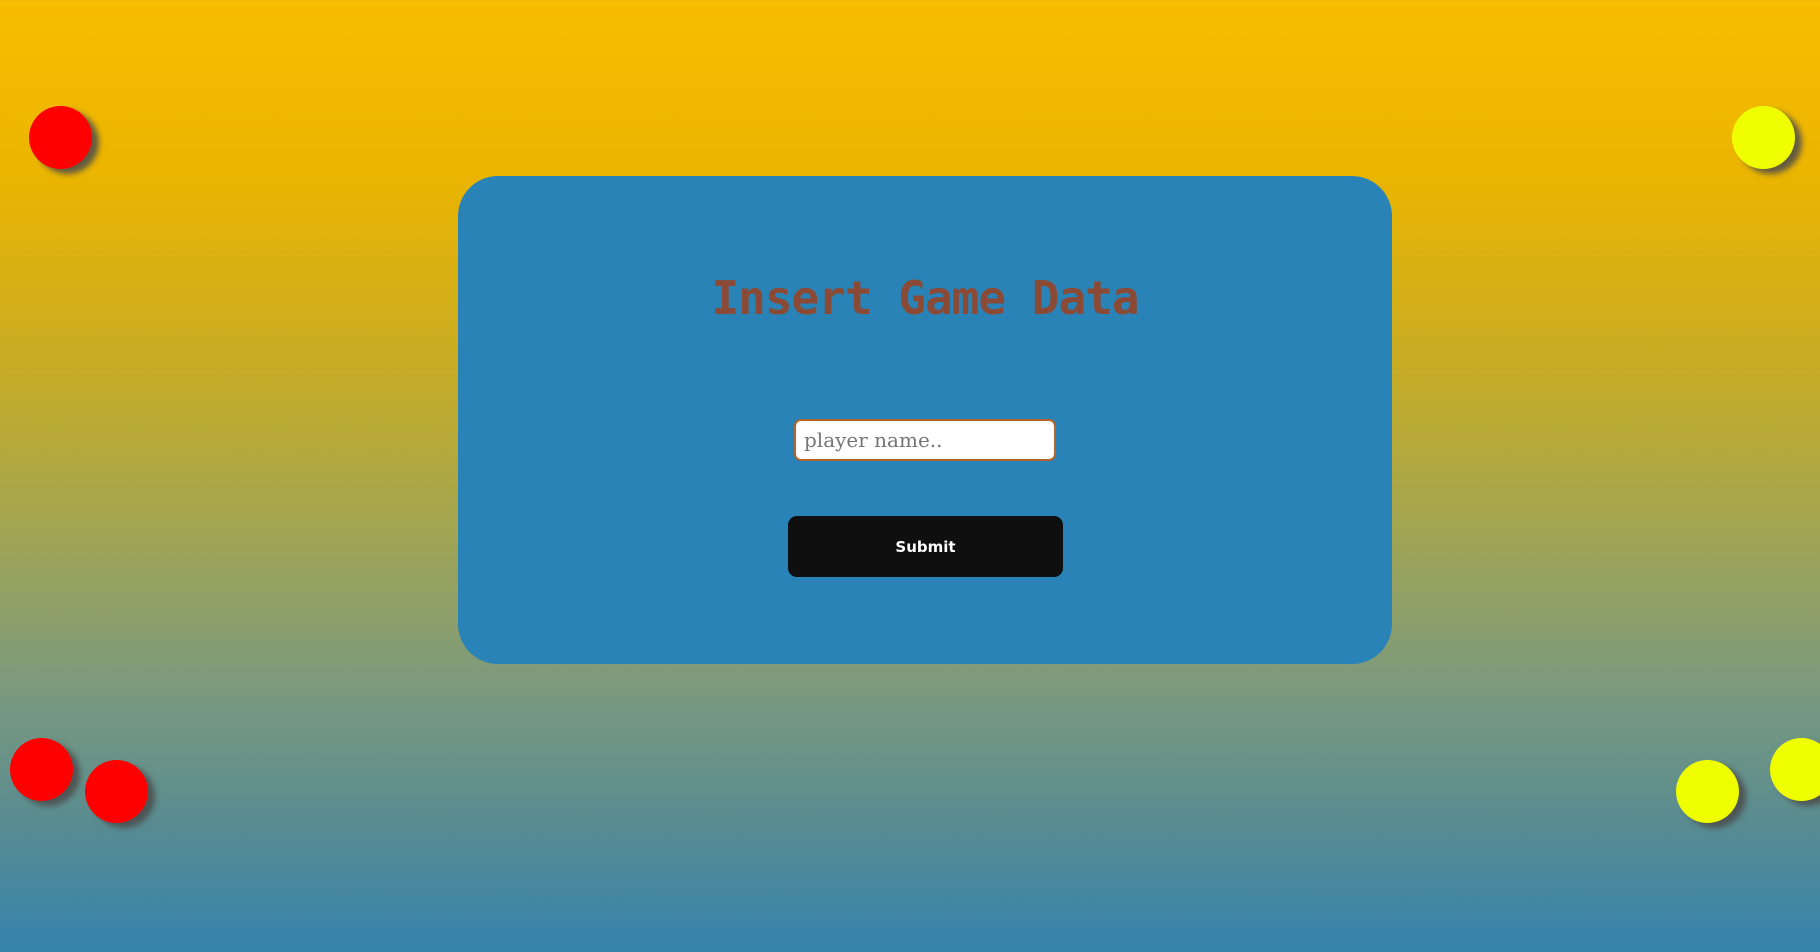  Describe the element at coordinates (925, 298) in the screenshot. I see `page-title: Insert Game Data` at that location.